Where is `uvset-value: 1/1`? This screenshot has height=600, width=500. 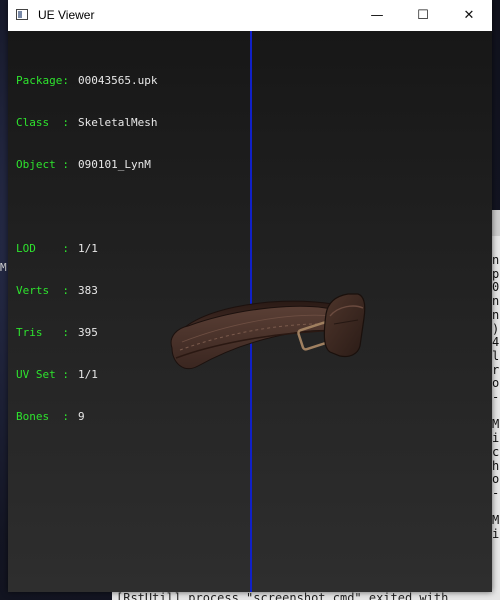
uvset-value: 1/1 is located at coordinates (88, 374).